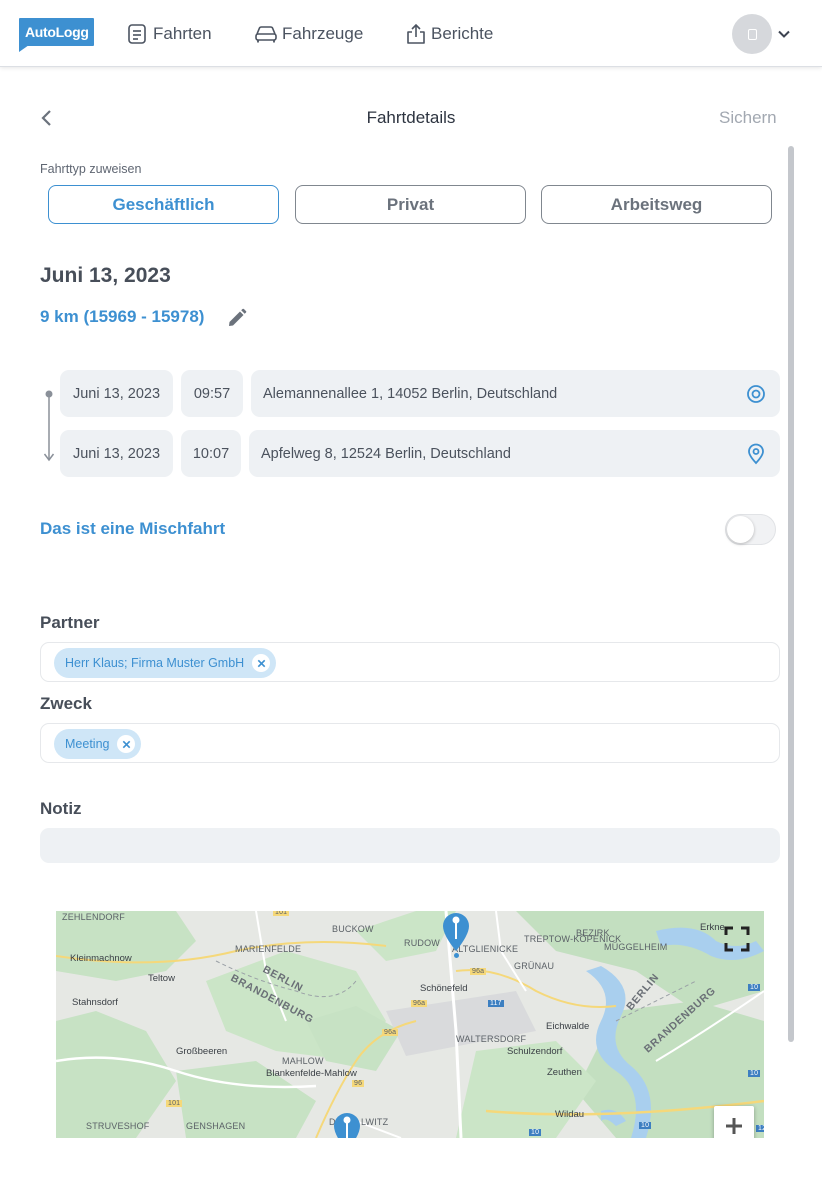 Image resolution: width=822 pixels, height=1182 pixels. I want to click on map-label: STRUVESHOF, so click(118, 1126).